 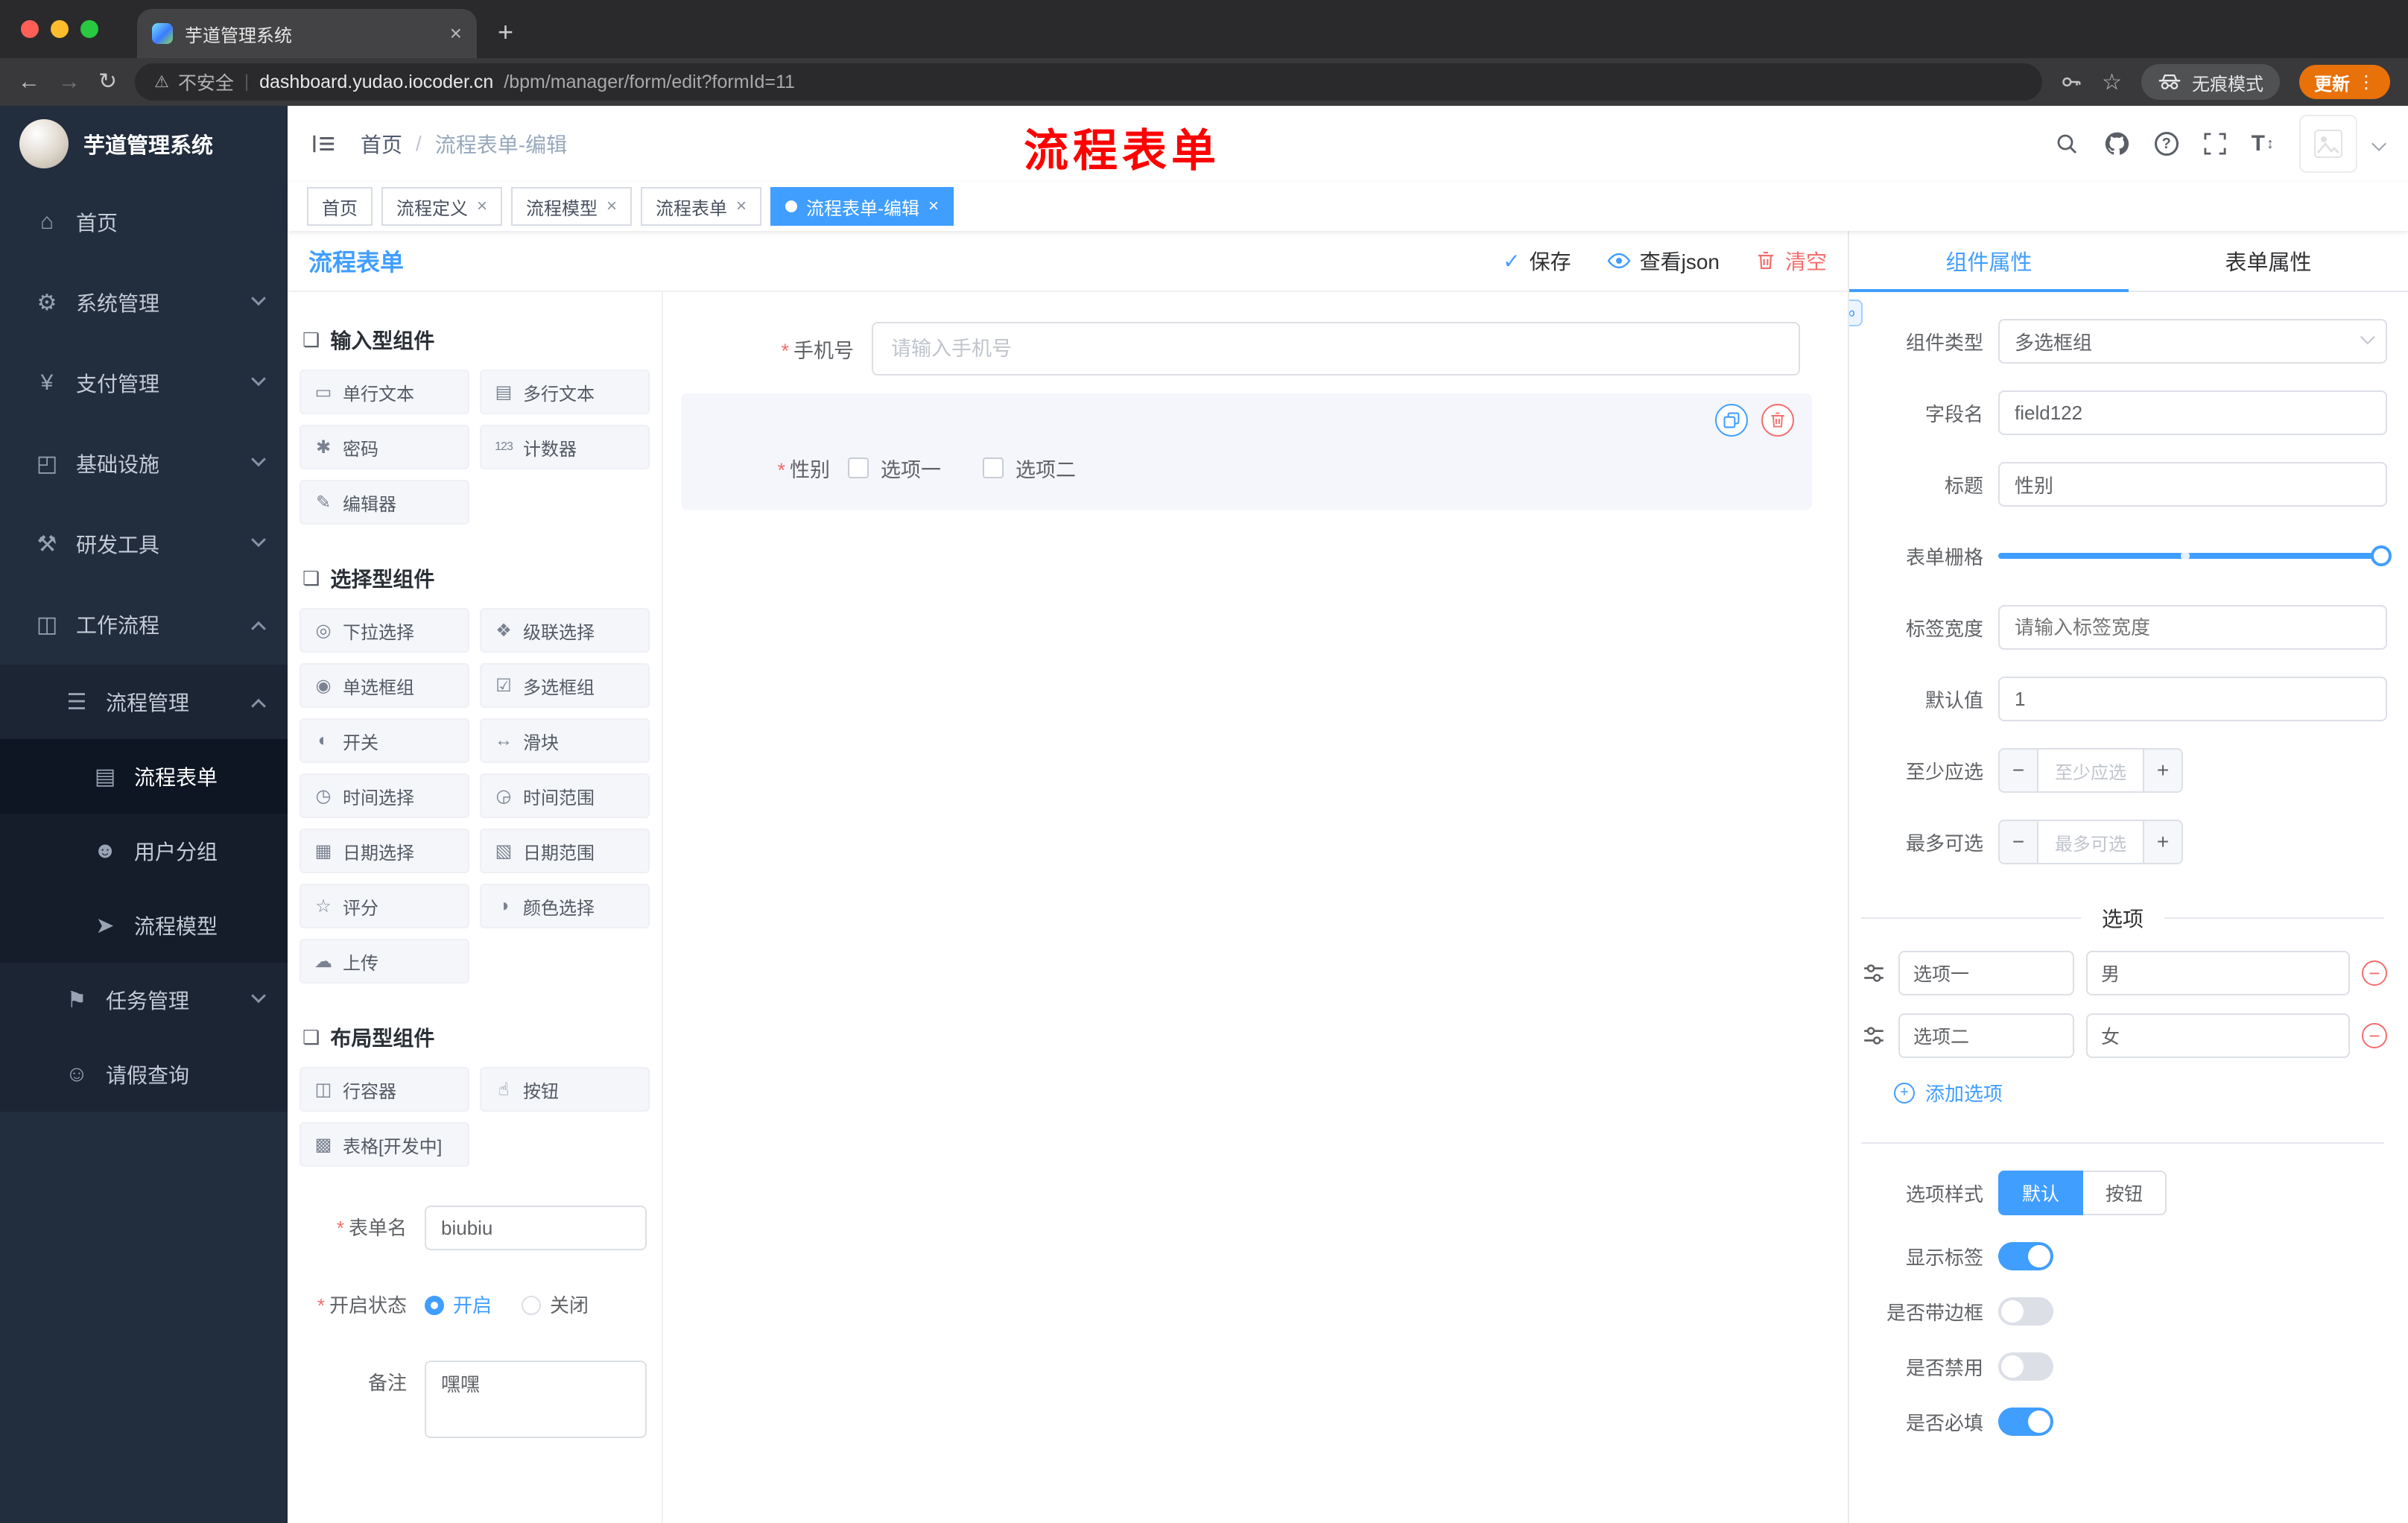 What do you see at coordinates (144, 1075) in the screenshot?
I see `sidebar-item-leave-query: ☺ 请假查询` at bounding box center [144, 1075].